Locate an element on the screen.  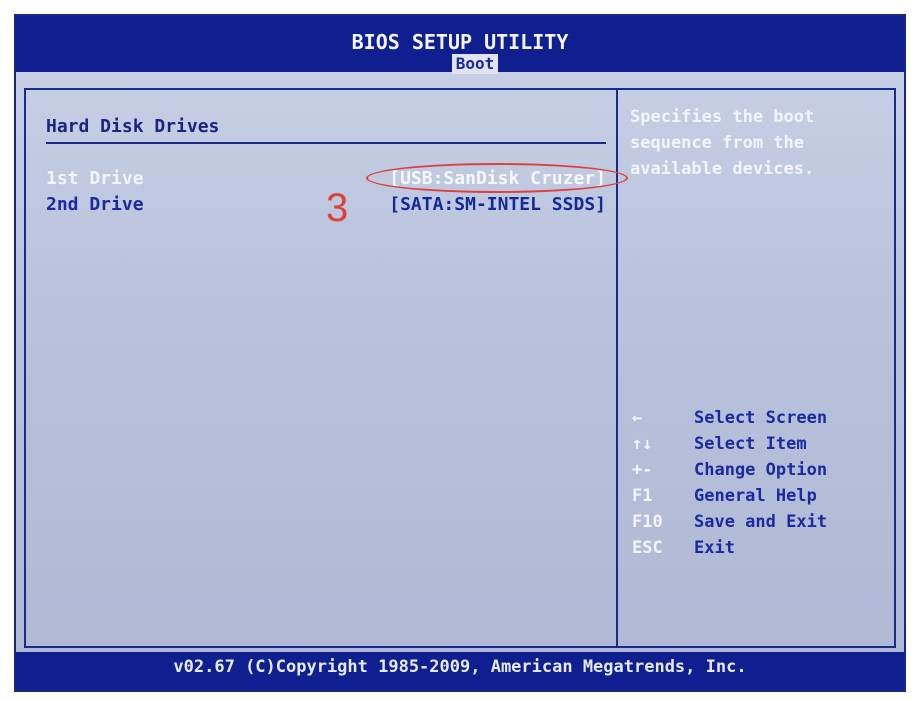
key-row-select-item: ↑↓ Select Item is located at coordinates (757, 447).